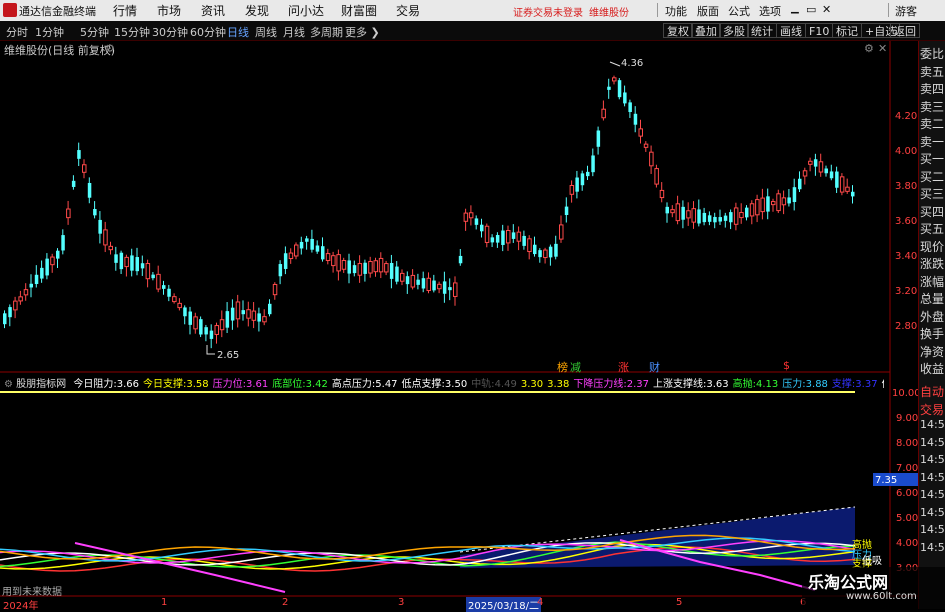 The width and height of the screenshot is (945, 612). I want to click on indicator-item-label: 低点支撑:, so click(423, 384).